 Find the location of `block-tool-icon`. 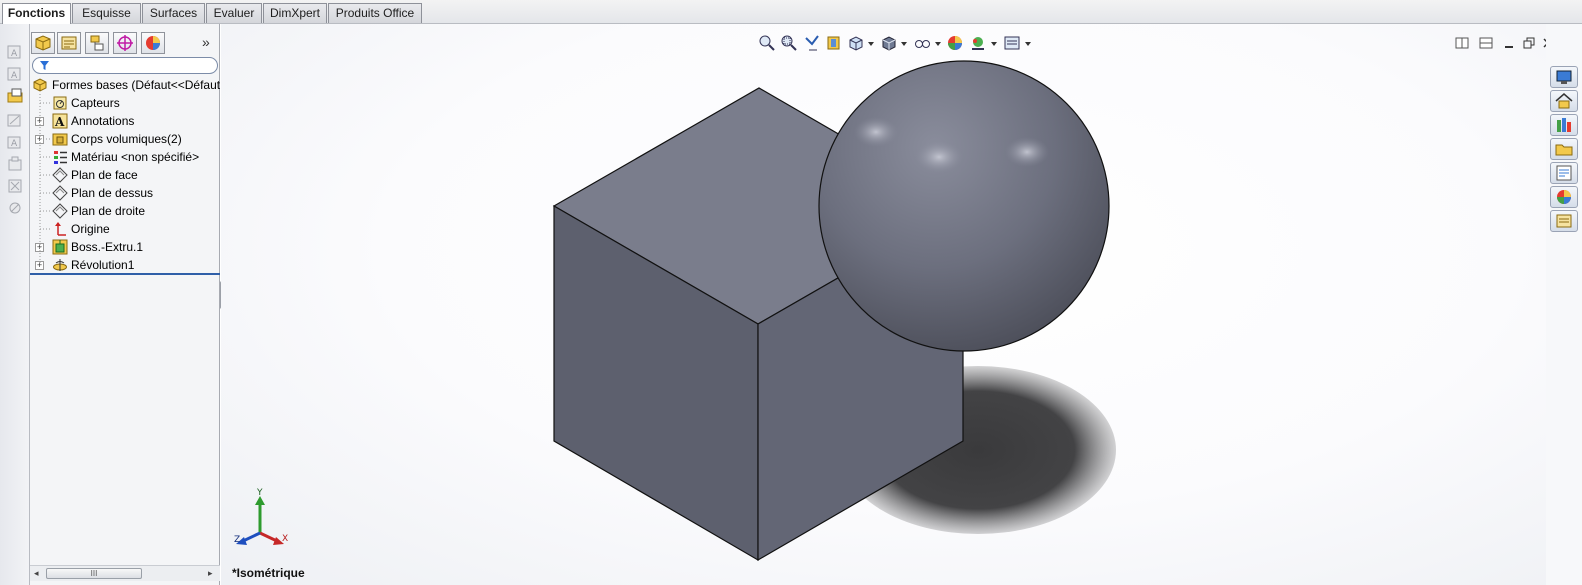

block-tool-icon is located at coordinates (15, 164).